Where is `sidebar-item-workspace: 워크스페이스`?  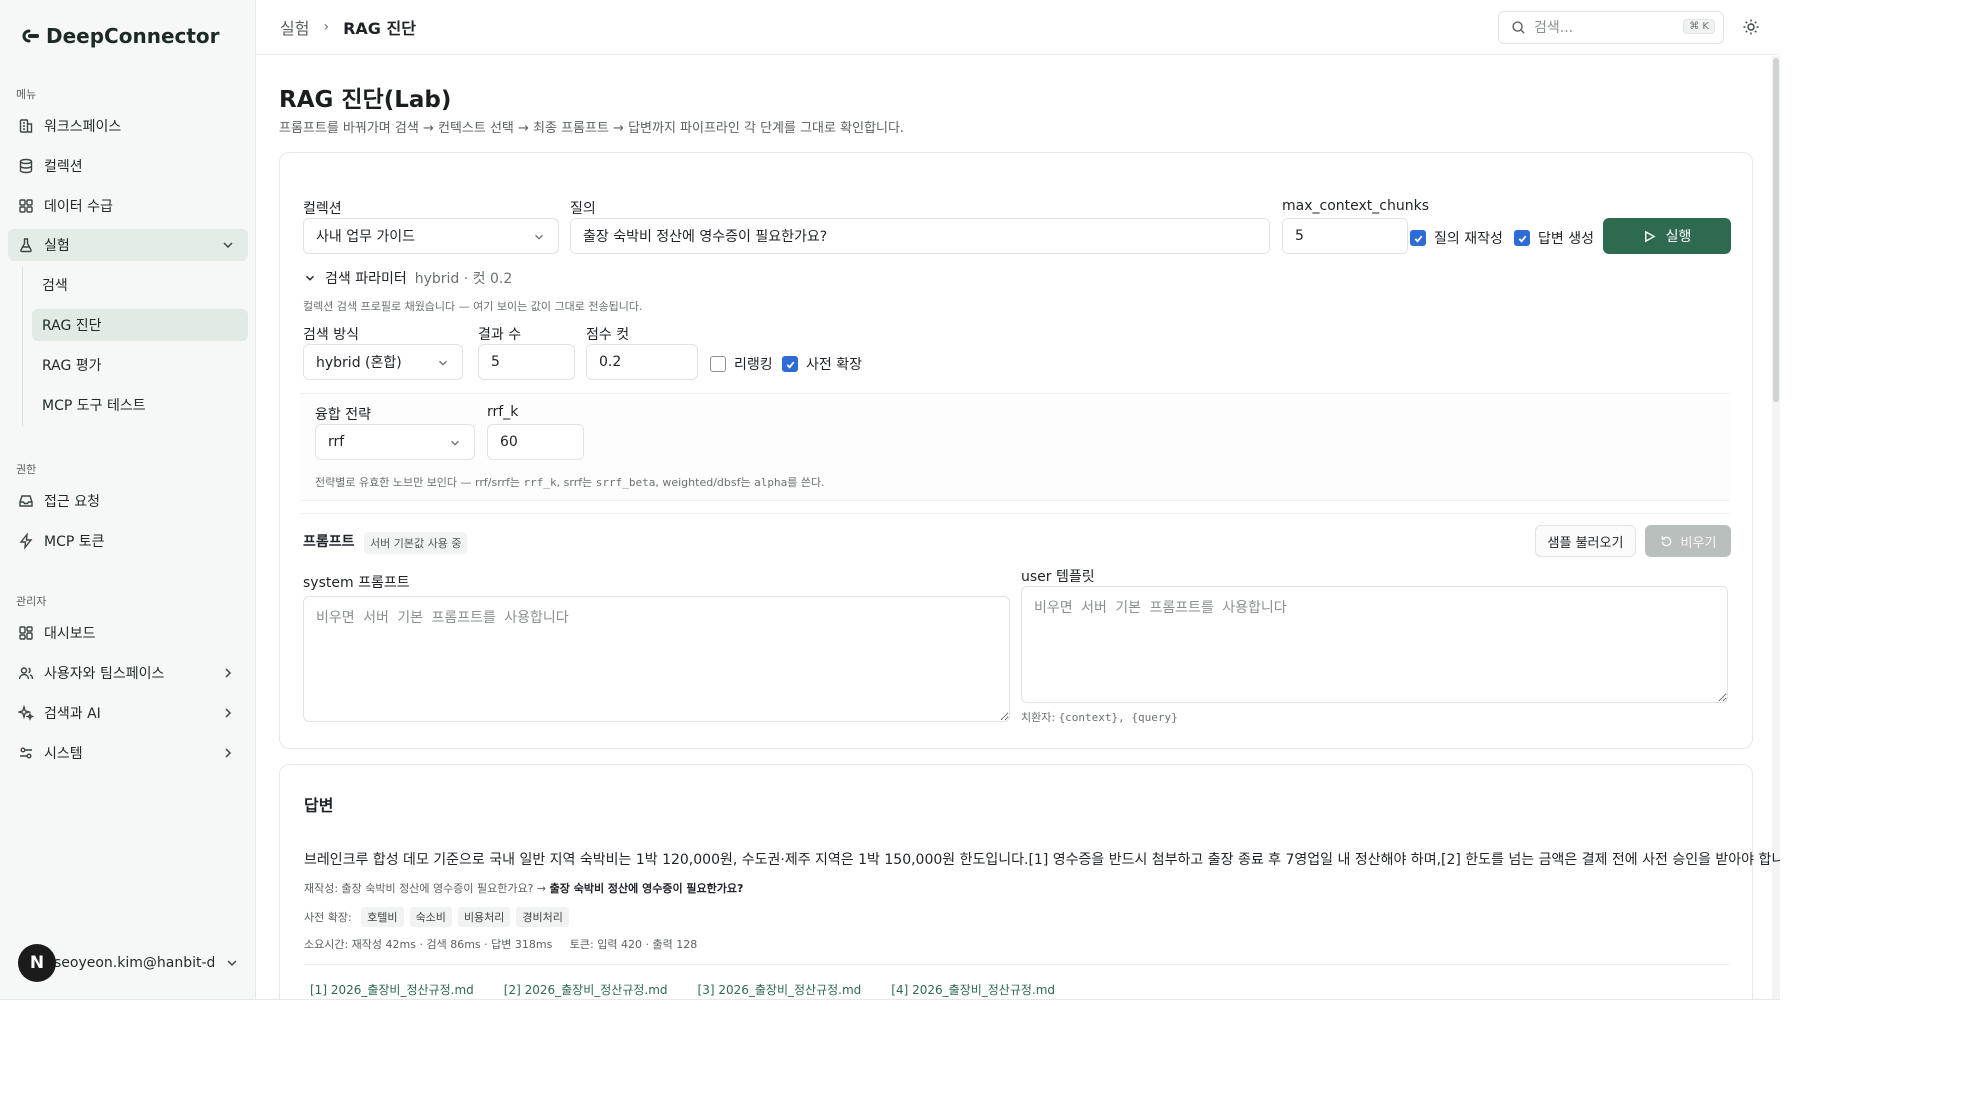 sidebar-item-workspace: 워크스페이스 is located at coordinates (128, 126).